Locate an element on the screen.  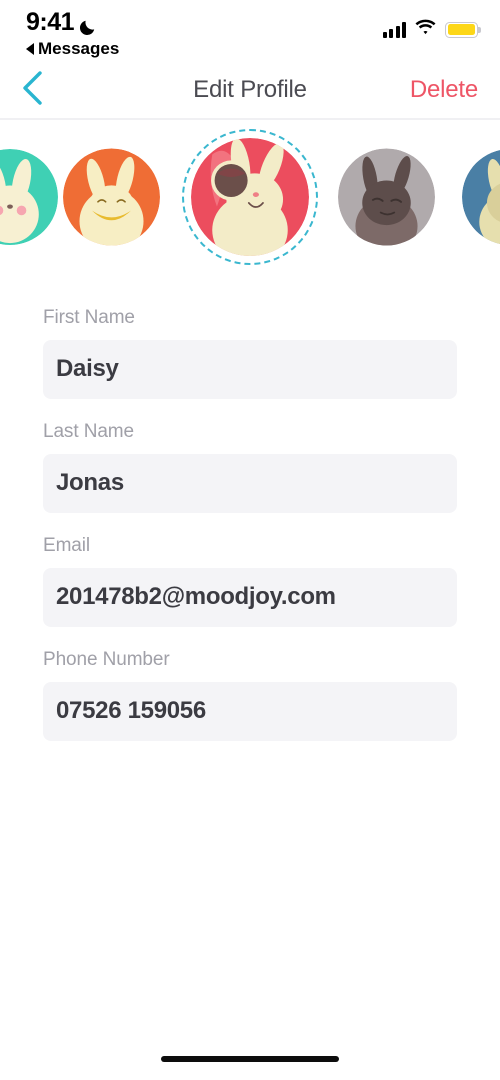
field-email: Email 201478b2@moodjoy.com is located at coordinates (250, 581).